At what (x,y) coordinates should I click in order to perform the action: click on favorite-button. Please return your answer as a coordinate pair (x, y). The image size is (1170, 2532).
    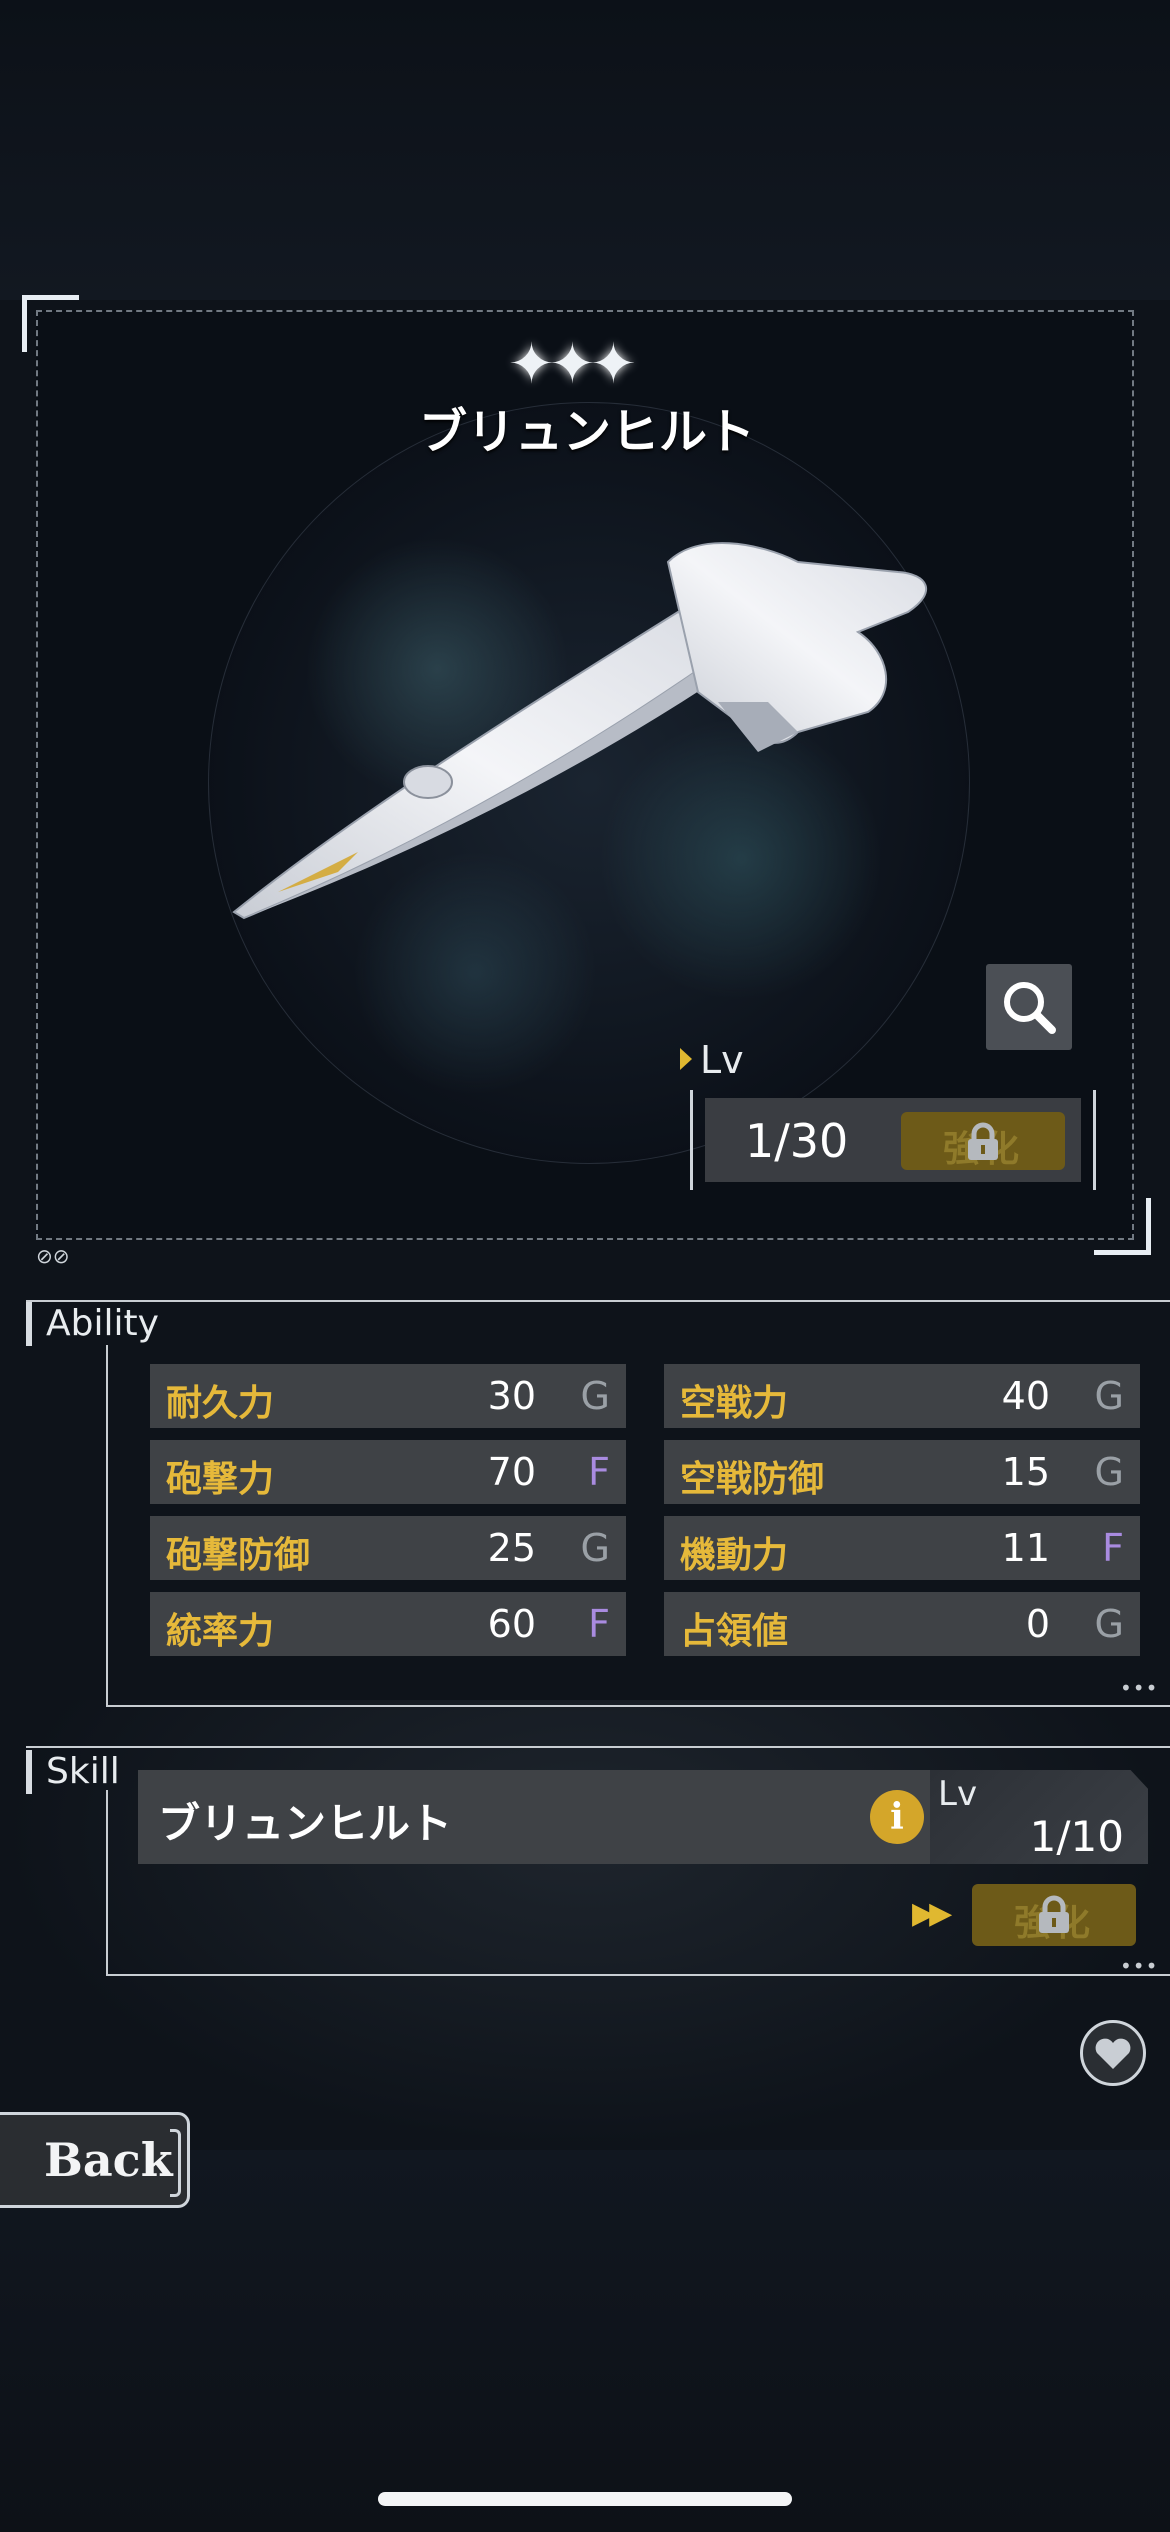
    Looking at the image, I should click on (1113, 2053).